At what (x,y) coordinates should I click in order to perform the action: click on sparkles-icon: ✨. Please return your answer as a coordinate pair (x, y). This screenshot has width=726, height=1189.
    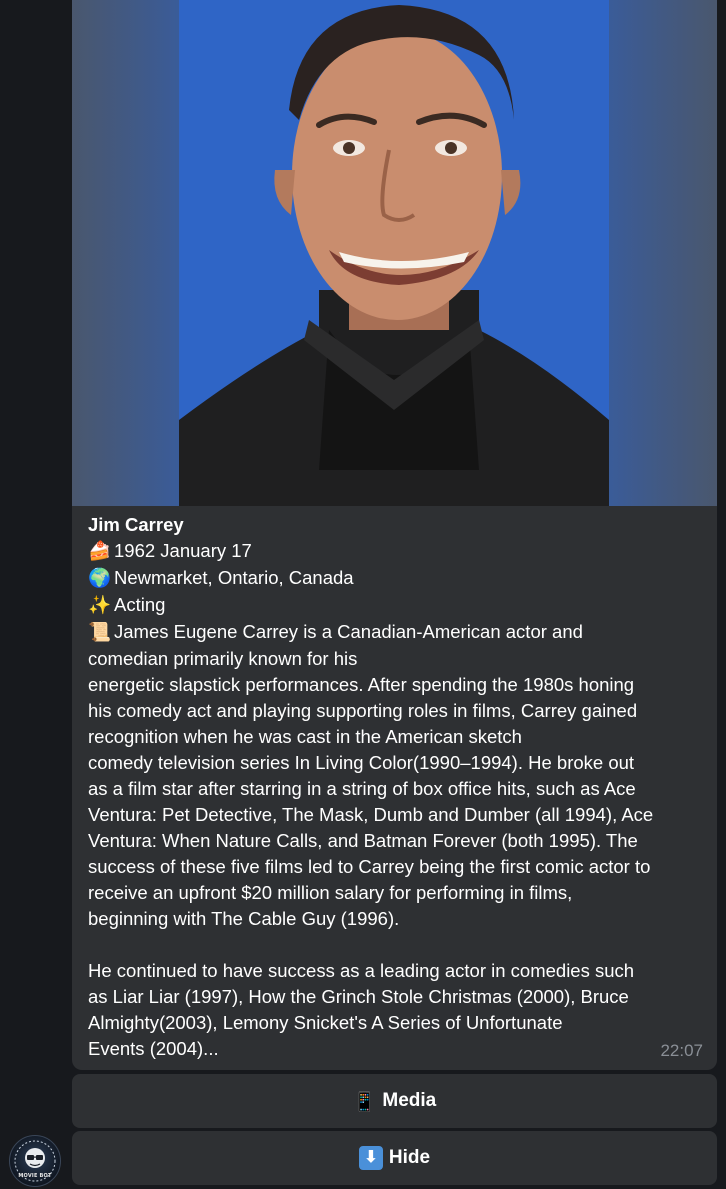
    Looking at the image, I should click on (100, 605).